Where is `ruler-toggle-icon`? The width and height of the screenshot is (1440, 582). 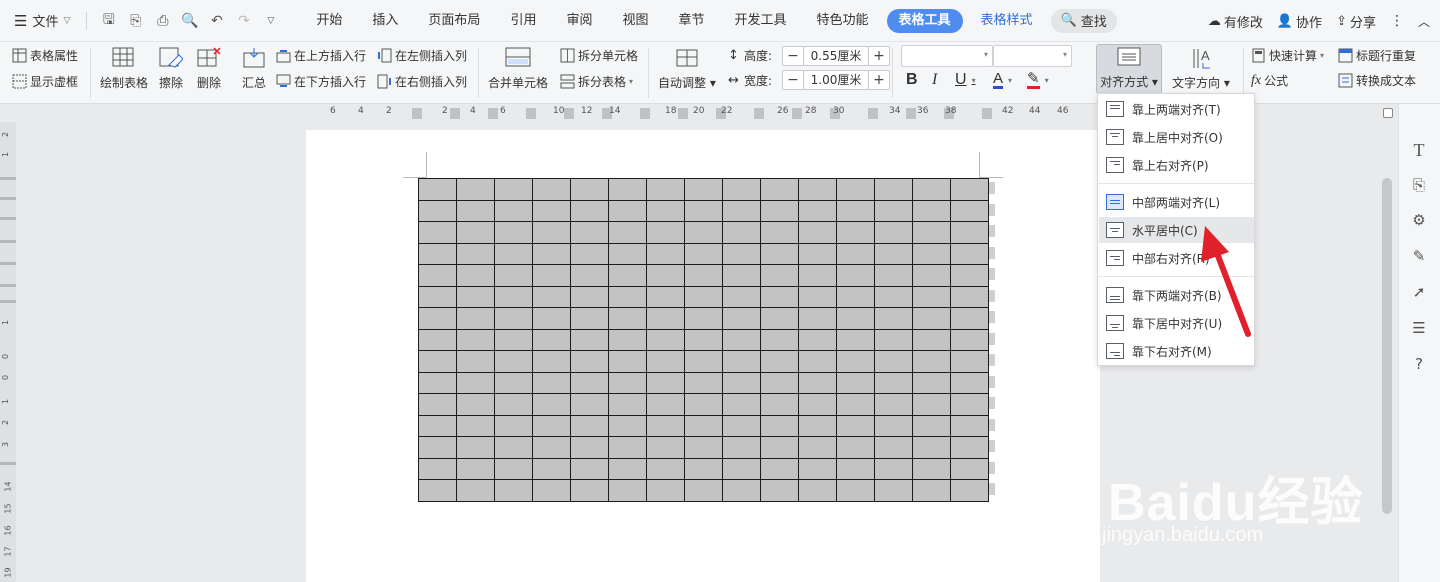
ruler-toggle-icon is located at coordinates (1388, 113).